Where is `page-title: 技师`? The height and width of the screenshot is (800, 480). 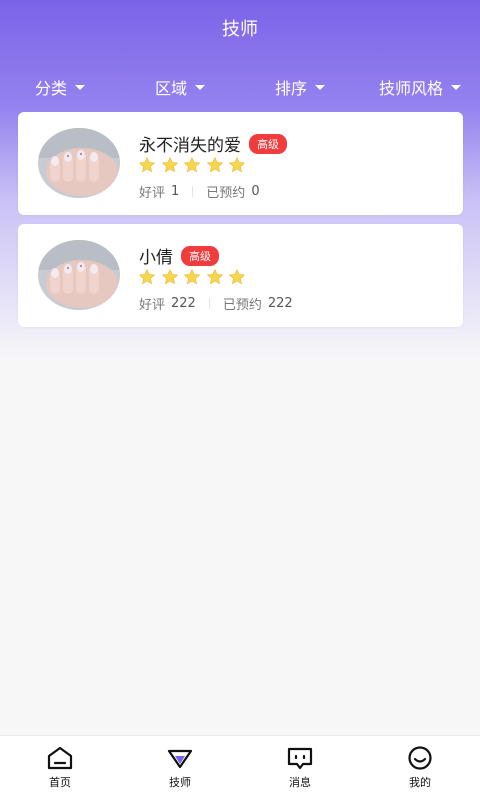
page-title: 技师 is located at coordinates (240, 29).